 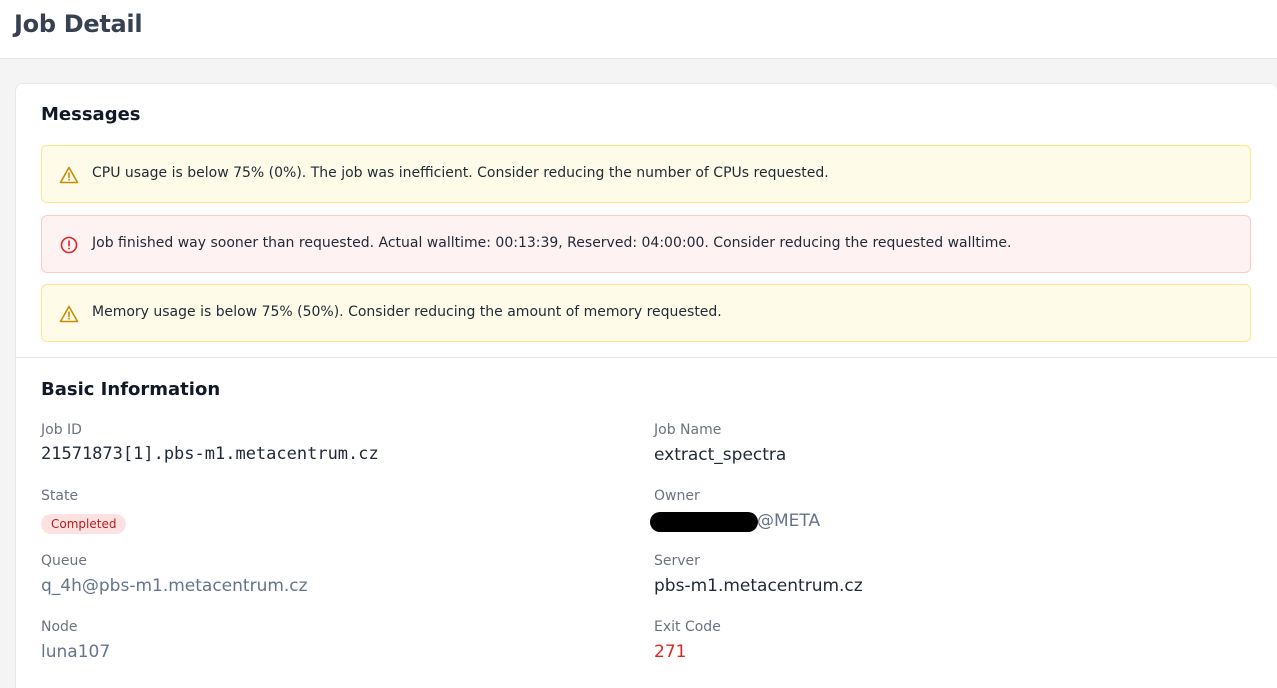 What do you see at coordinates (59, 627) in the screenshot?
I see `node-label: Node` at bounding box center [59, 627].